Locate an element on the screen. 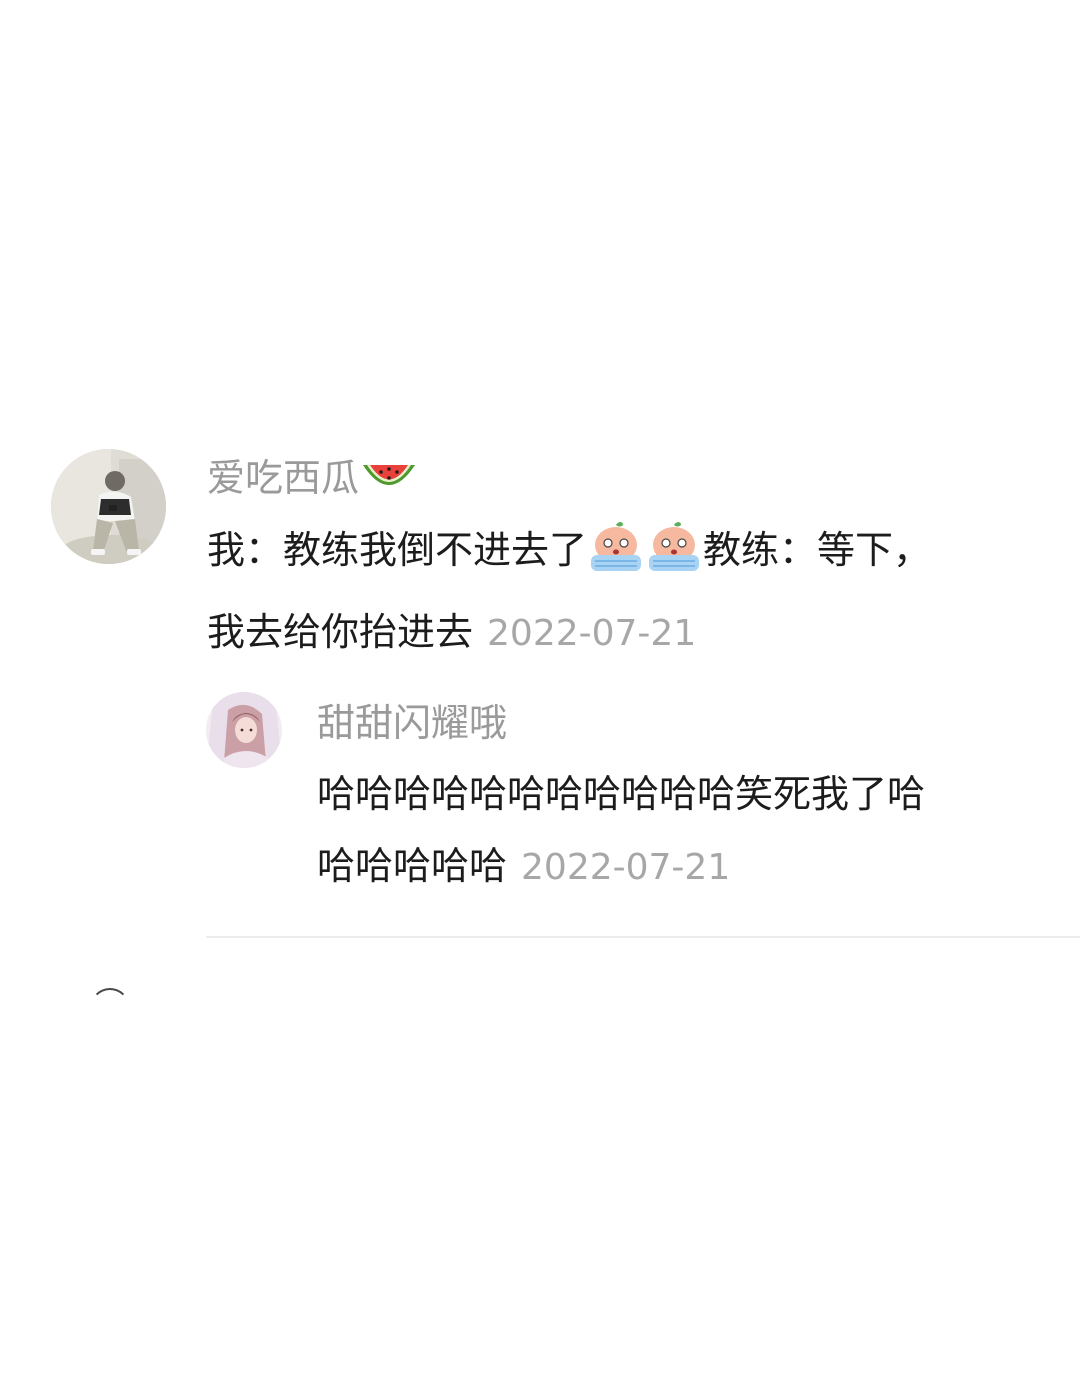 Image resolution: width=1080 pixels, height=1399 pixels. comment-line-1: 我：教练我倒不进去了 教练：等下， is located at coordinates (569, 555).